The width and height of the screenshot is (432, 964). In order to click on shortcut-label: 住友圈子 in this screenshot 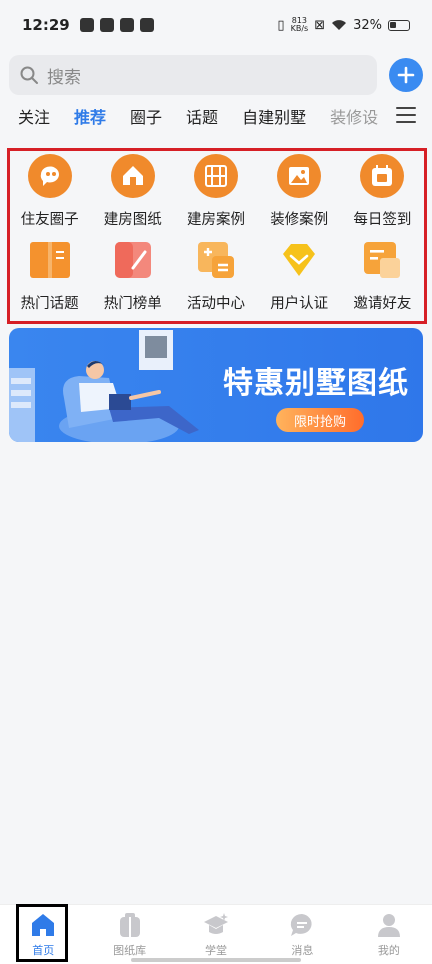, I will do `click(49, 220)`.